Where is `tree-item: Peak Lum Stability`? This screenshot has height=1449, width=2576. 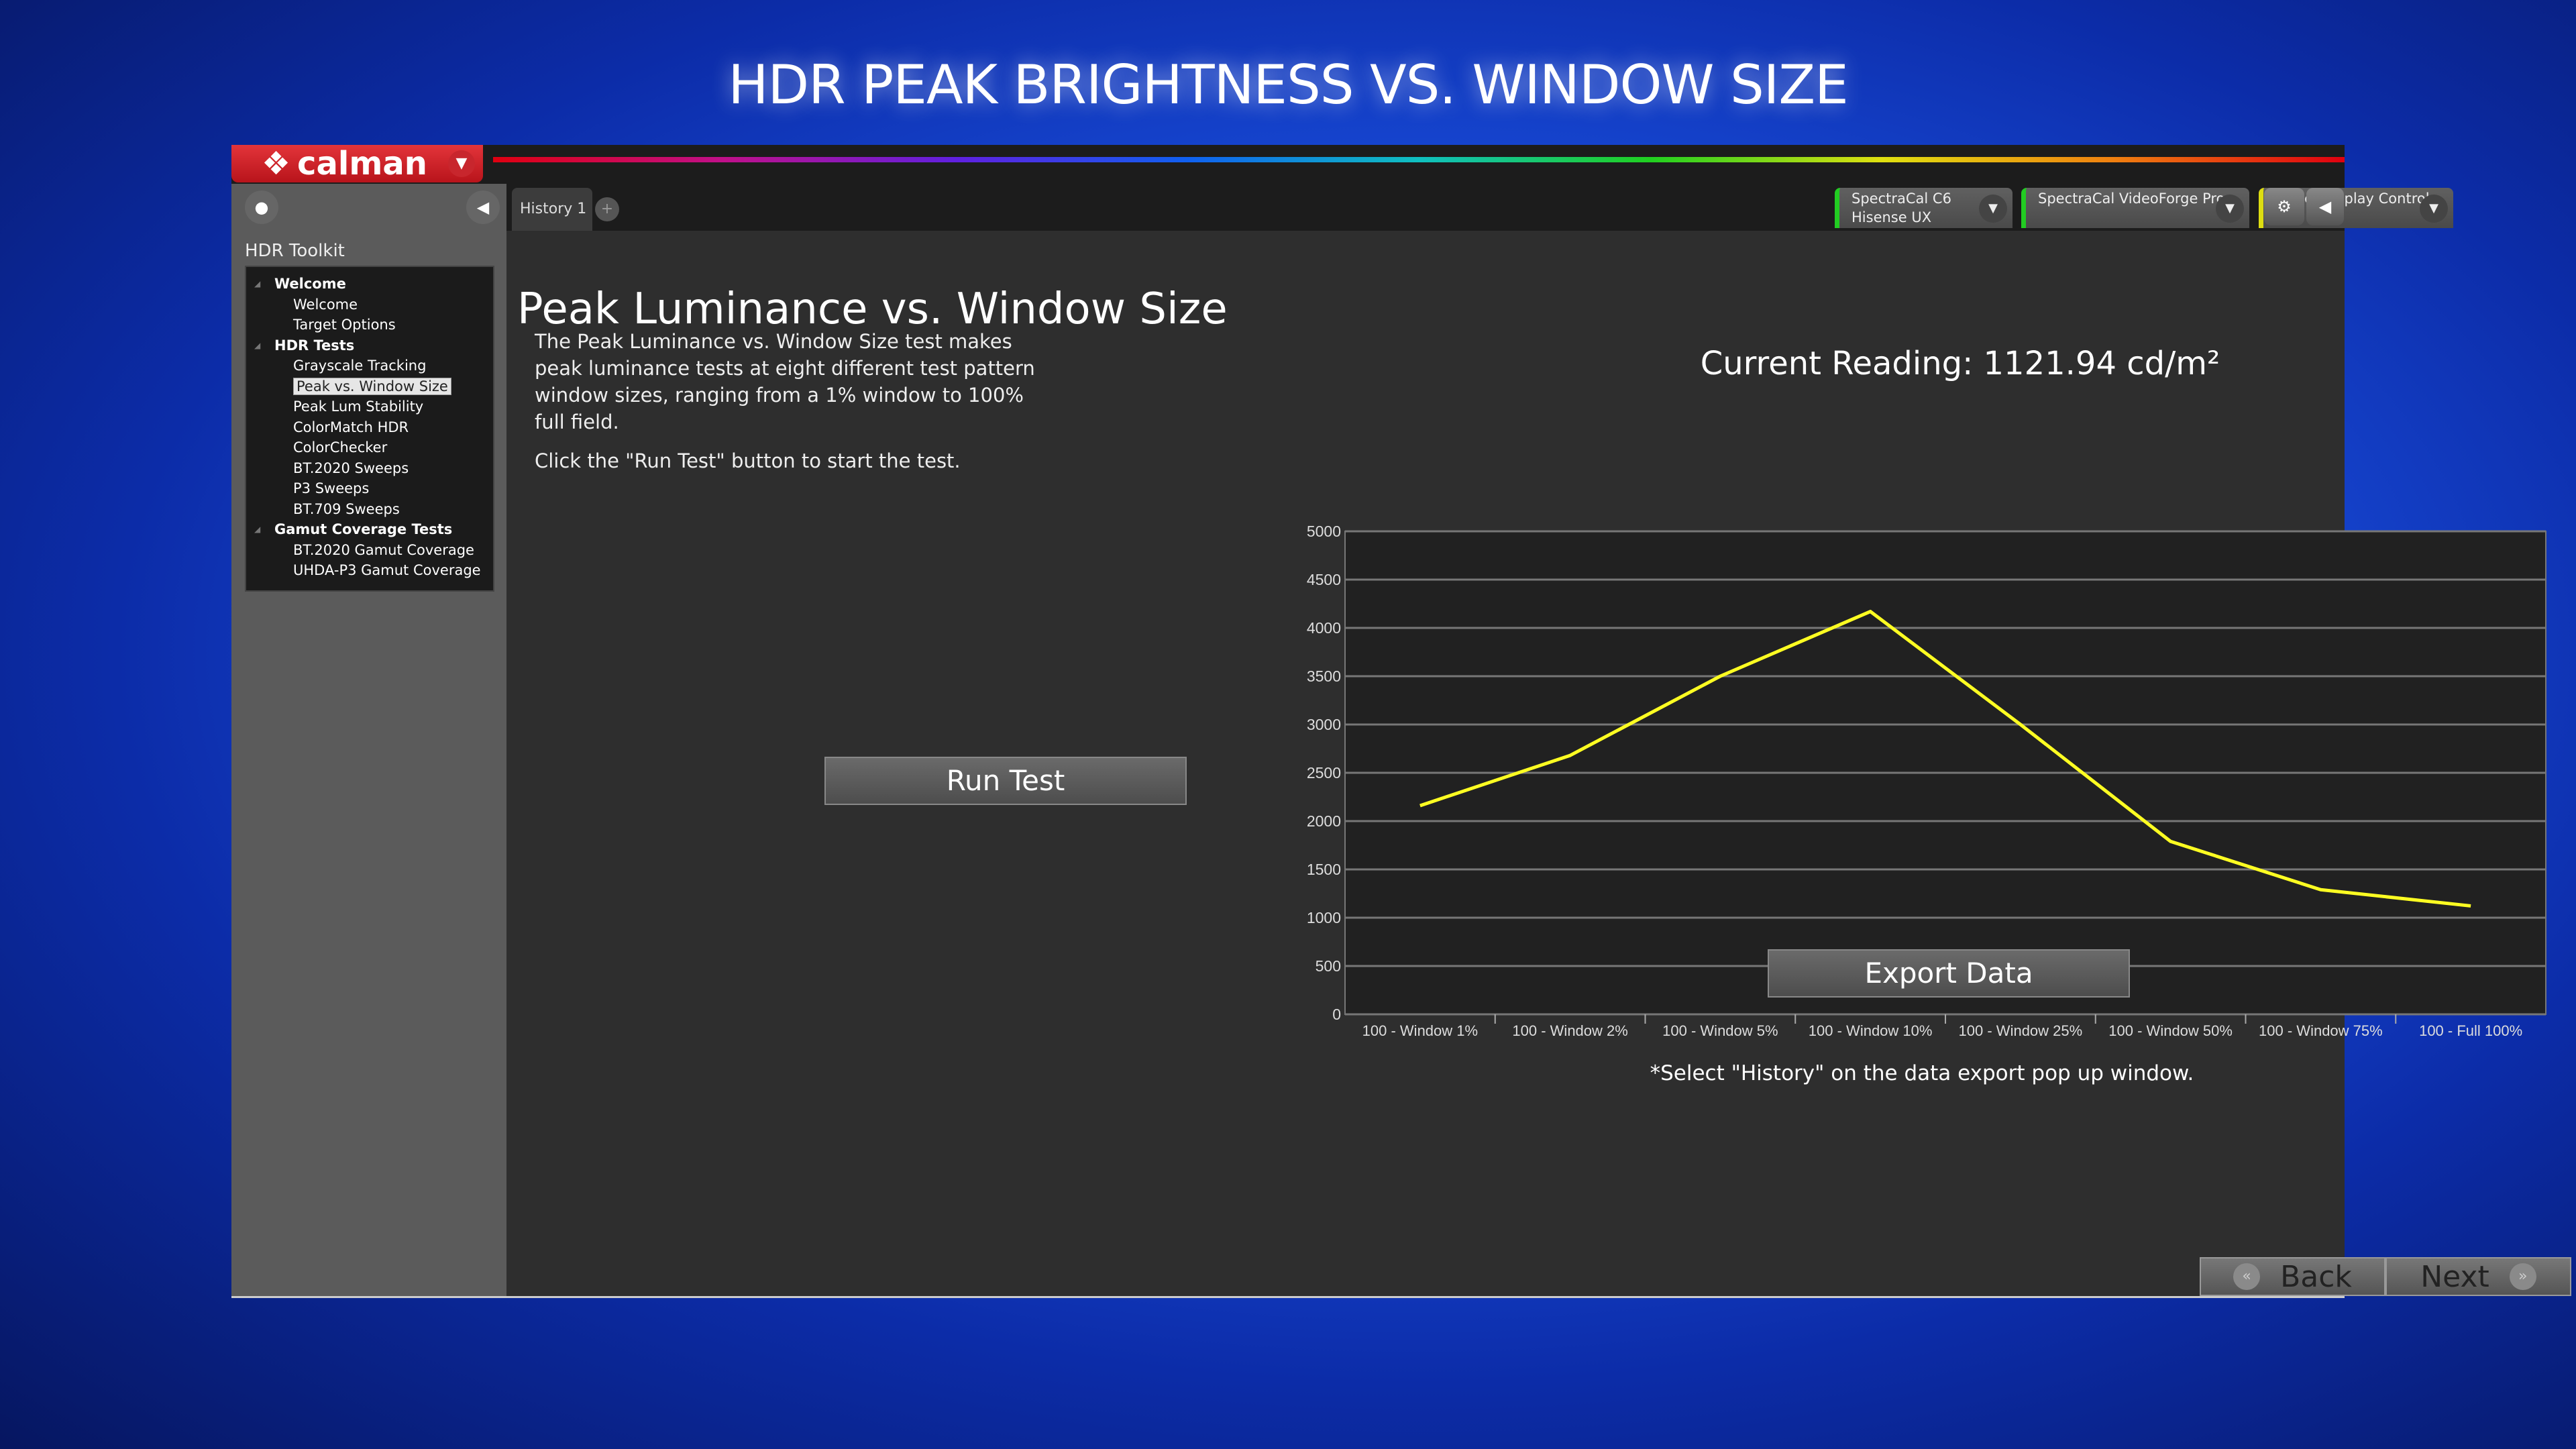 tree-item: Peak Lum Stability is located at coordinates (369, 406).